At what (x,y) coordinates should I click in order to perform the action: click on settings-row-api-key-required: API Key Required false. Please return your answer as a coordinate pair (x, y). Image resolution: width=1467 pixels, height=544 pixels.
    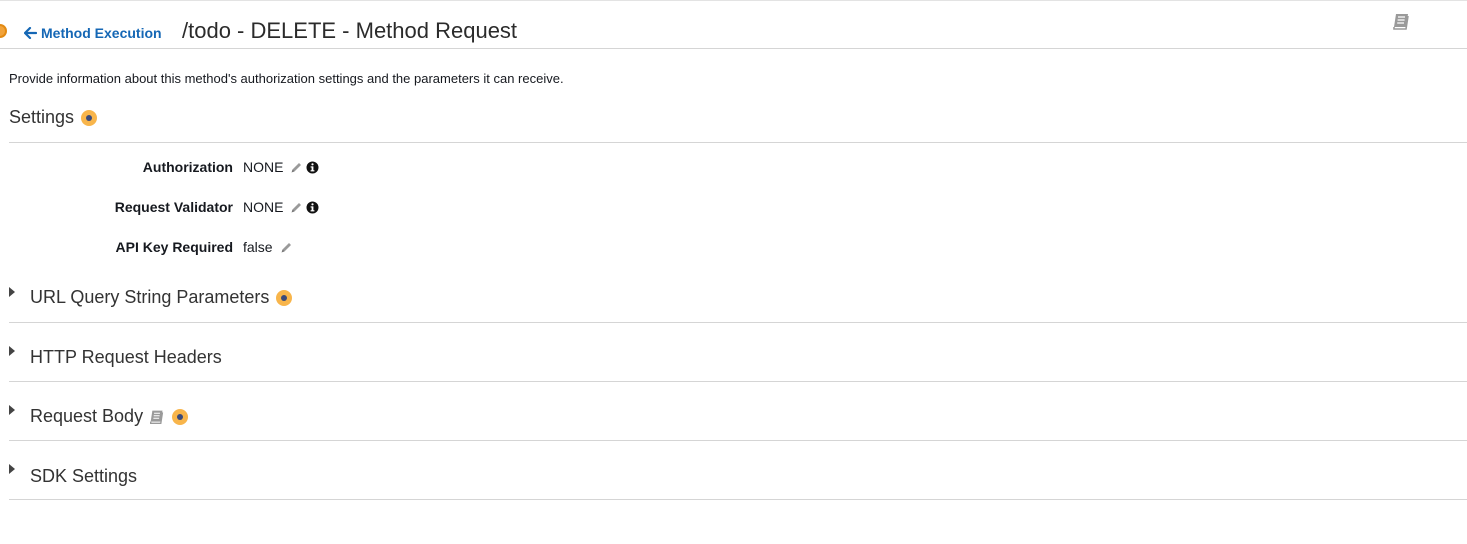
    Looking at the image, I should click on (300, 247).